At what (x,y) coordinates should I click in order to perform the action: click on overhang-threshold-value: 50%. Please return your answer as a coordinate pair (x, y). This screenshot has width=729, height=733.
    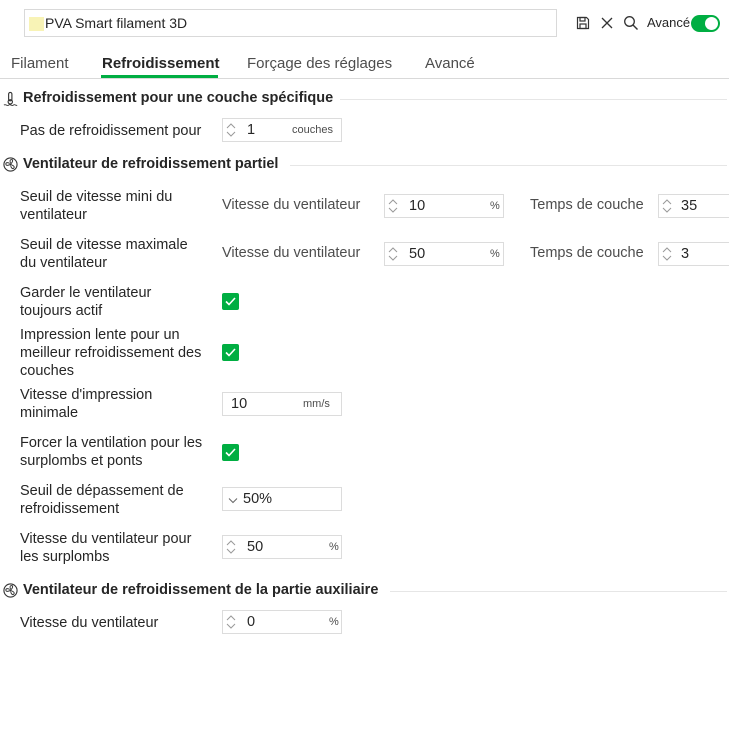
    Looking at the image, I should click on (258, 499).